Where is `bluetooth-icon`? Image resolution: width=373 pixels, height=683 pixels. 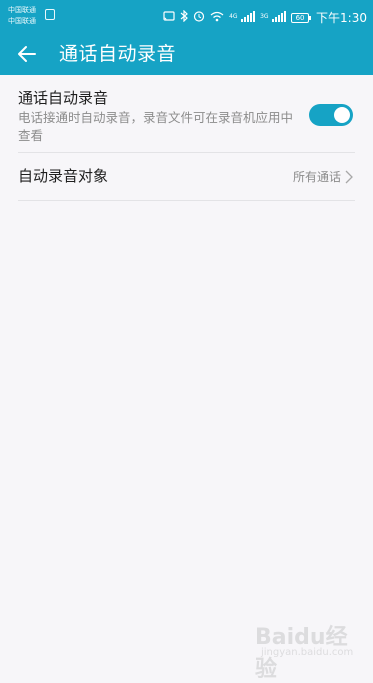
bluetooth-icon is located at coordinates (184, 17).